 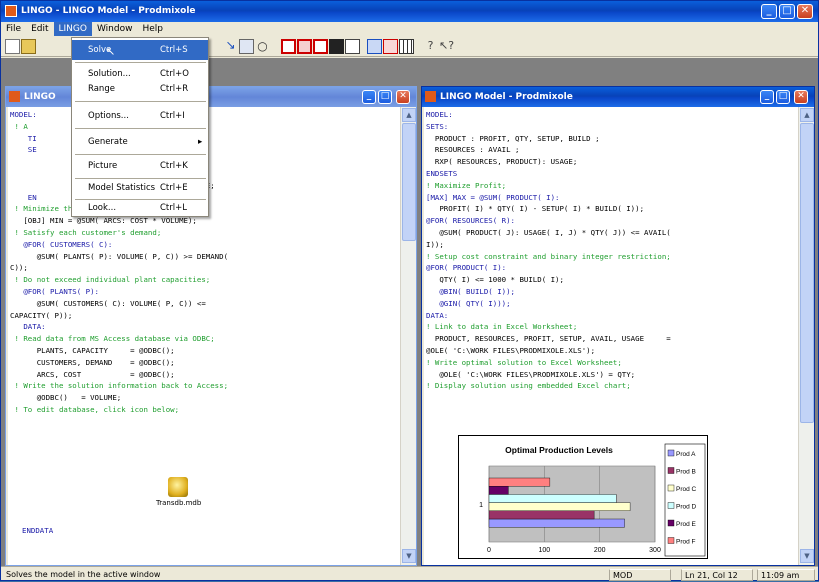 I want to click on right-scrollbar: ▲ ▼, so click(x=806, y=336).